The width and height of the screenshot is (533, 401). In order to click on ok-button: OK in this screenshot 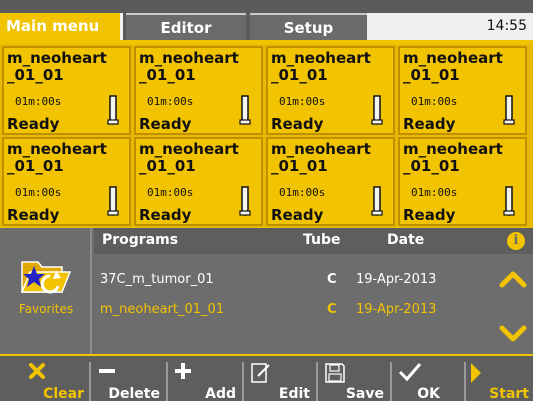, I will do `click(427, 381)`.